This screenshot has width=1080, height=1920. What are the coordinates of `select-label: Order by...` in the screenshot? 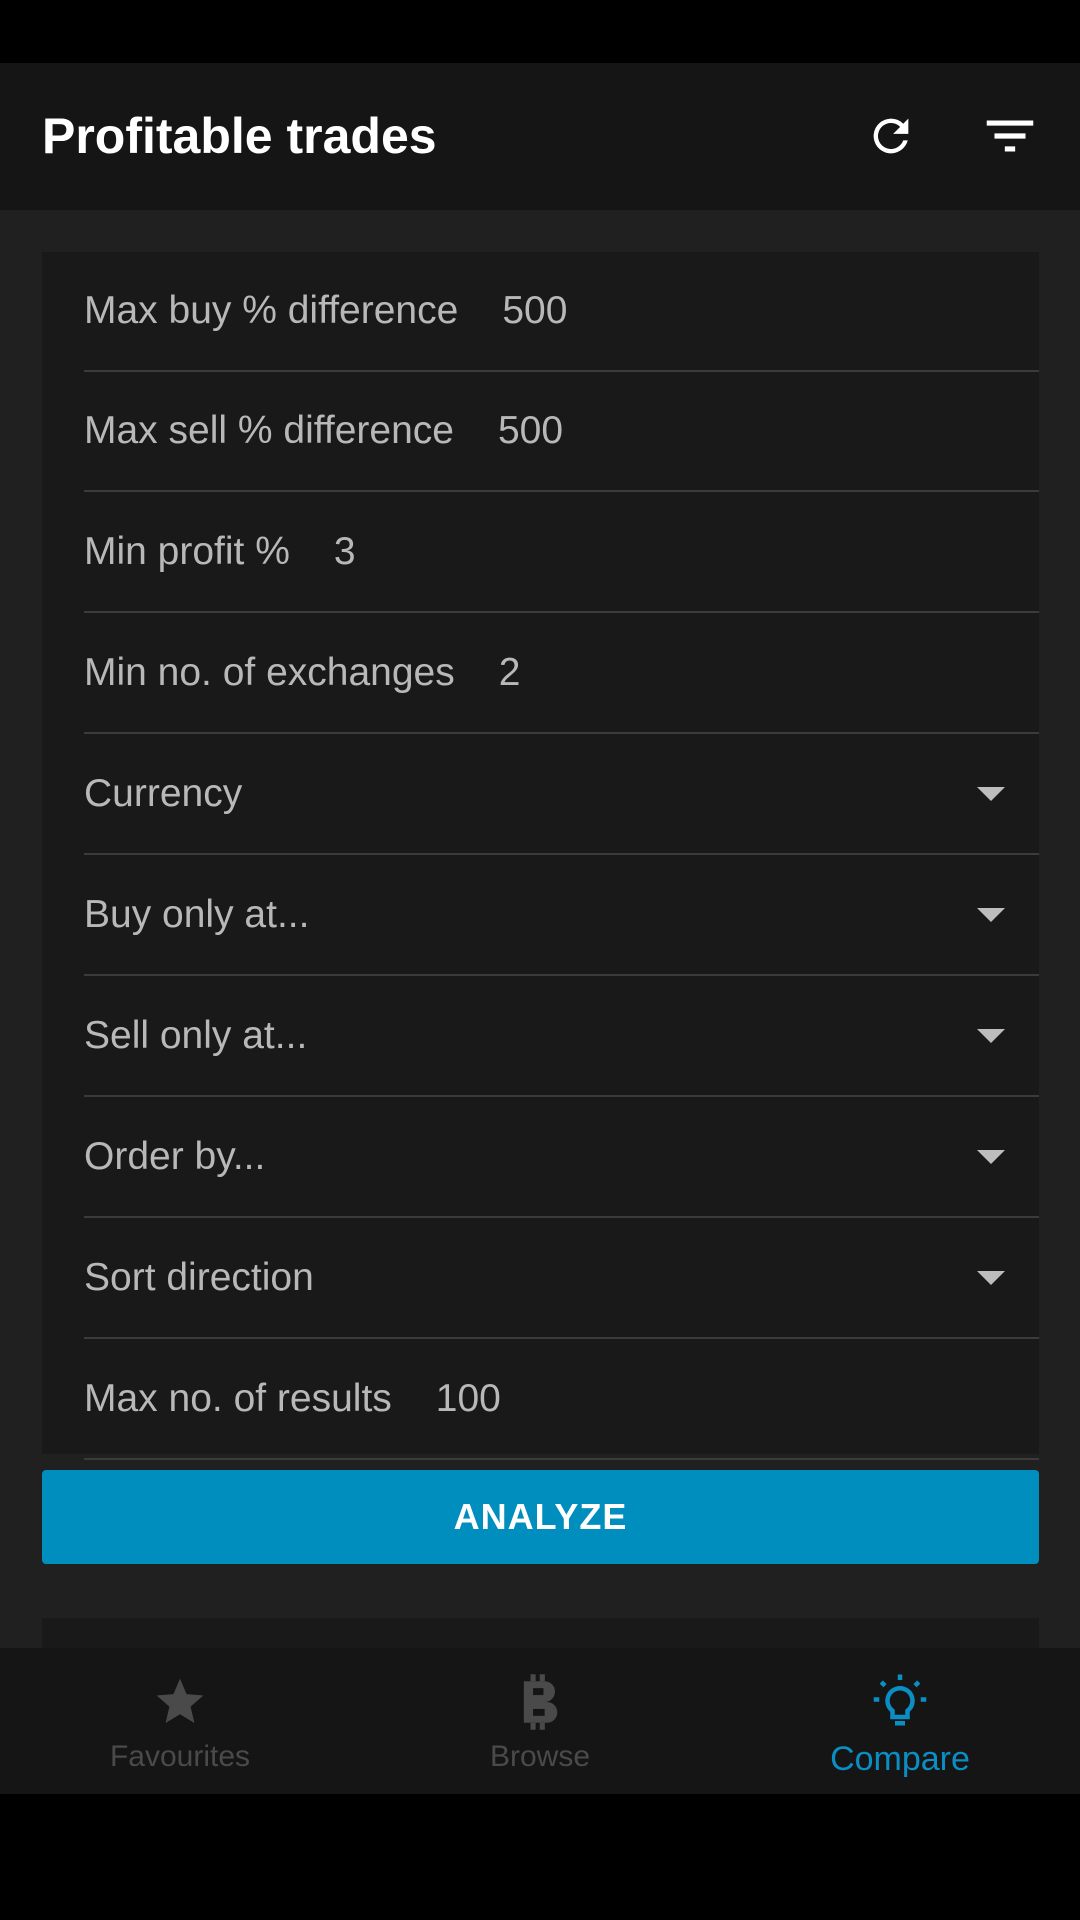 It's located at (175, 1156).